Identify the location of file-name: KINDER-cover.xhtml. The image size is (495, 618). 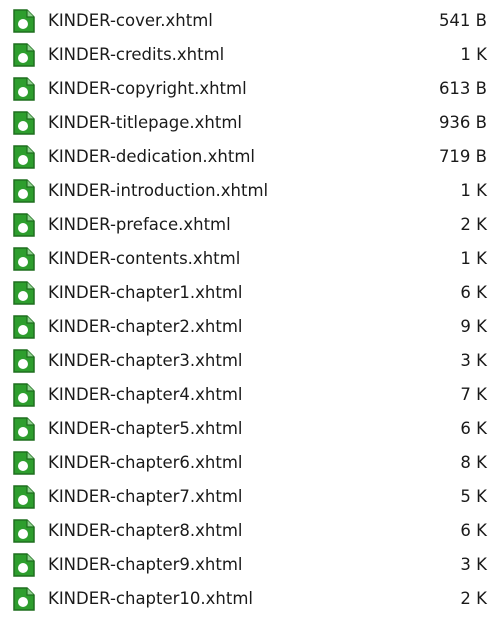
(130, 20).